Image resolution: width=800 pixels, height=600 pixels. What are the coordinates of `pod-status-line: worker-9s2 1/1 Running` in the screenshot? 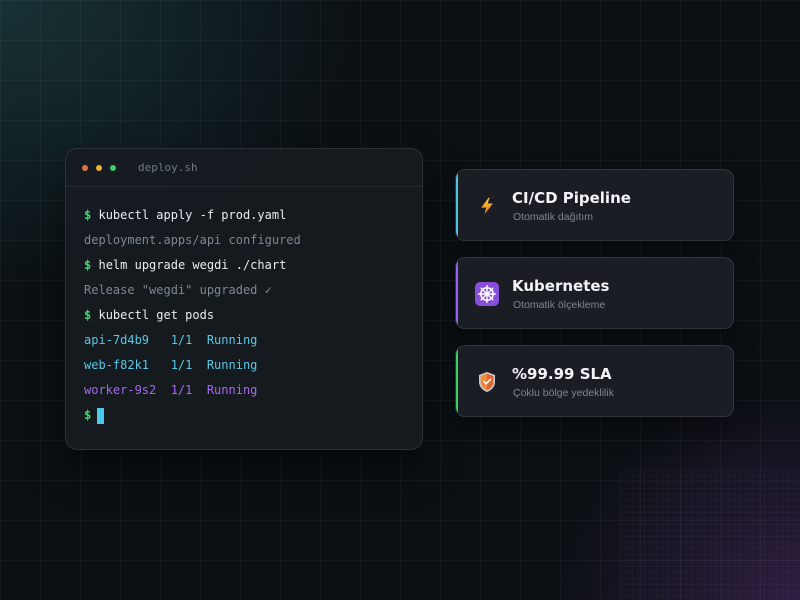 It's located at (171, 390).